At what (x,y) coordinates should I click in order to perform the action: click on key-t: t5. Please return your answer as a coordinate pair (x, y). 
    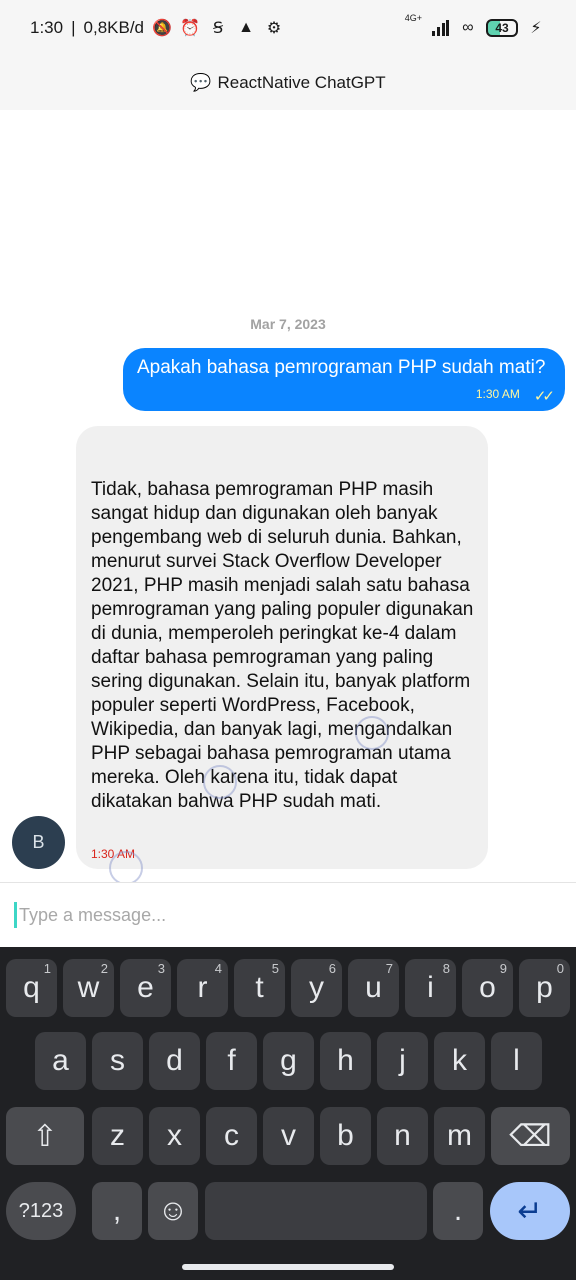
    Looking at the image, I should click on (259, 988).